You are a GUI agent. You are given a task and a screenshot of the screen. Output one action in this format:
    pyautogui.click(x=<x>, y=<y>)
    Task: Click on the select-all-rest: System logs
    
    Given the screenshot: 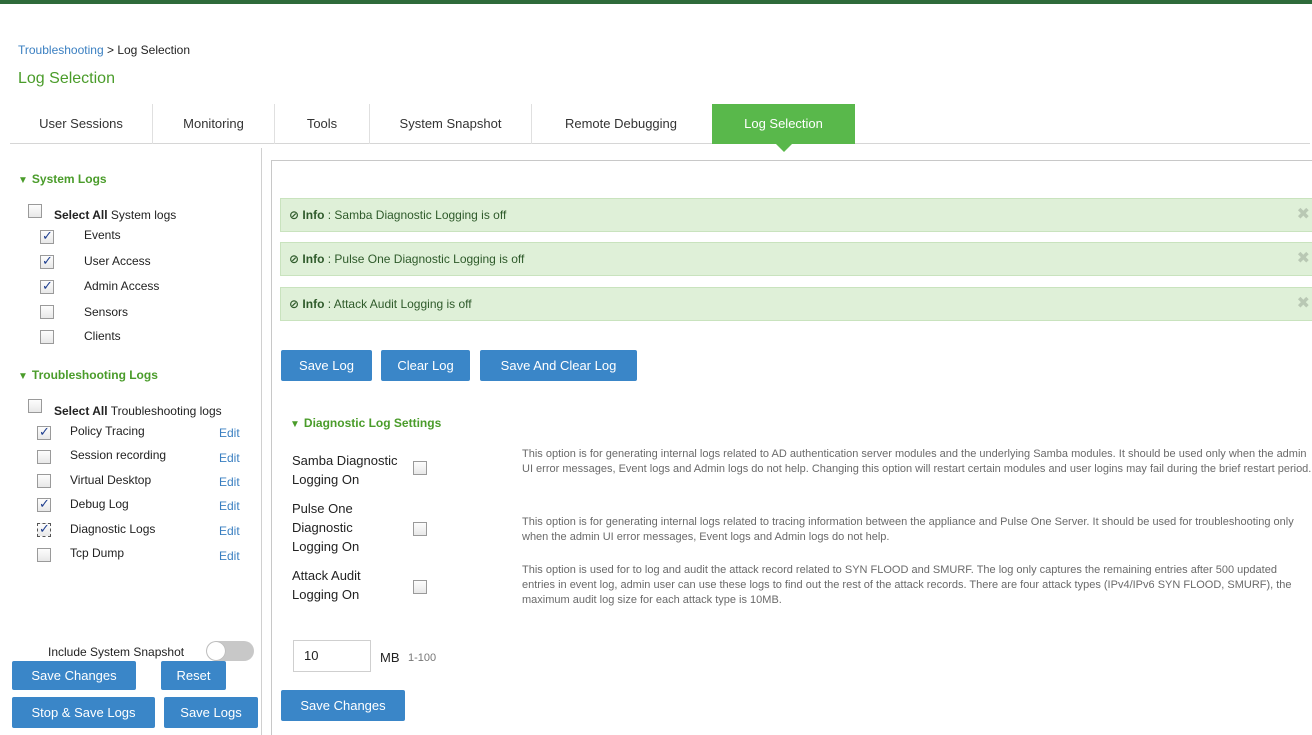 What is the action you would take?
    pyautogui.click(x=142, y=215)
    